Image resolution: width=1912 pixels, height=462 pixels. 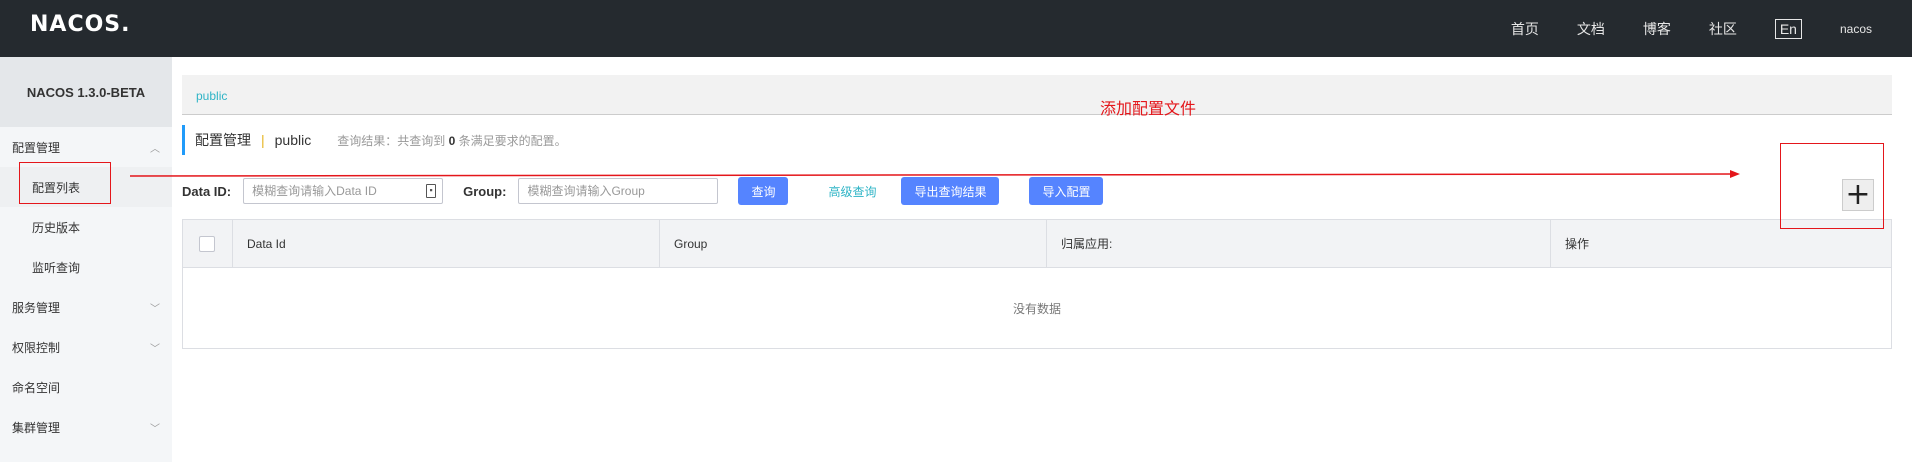 What do you see at coordinates (934, 174) in the screenshot?
I see `annotation-arrow` at bounding box center [934, 174].